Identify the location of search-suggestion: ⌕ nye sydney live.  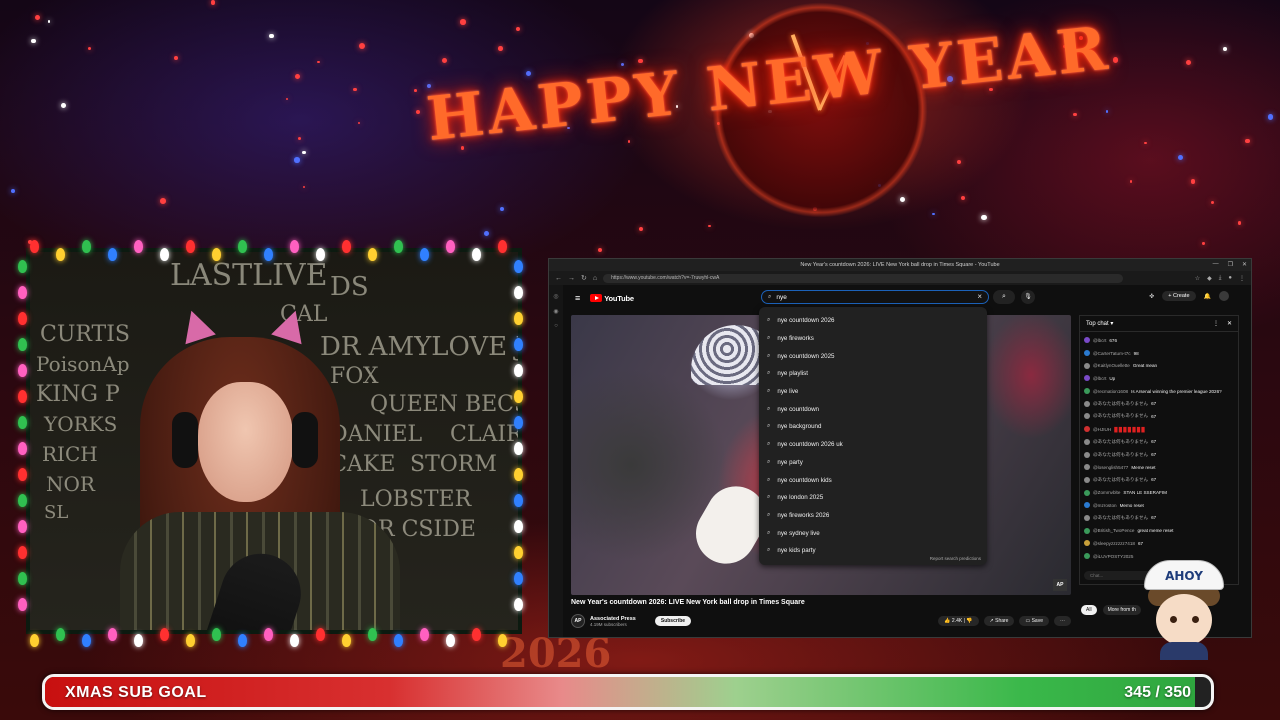
(873, 533).